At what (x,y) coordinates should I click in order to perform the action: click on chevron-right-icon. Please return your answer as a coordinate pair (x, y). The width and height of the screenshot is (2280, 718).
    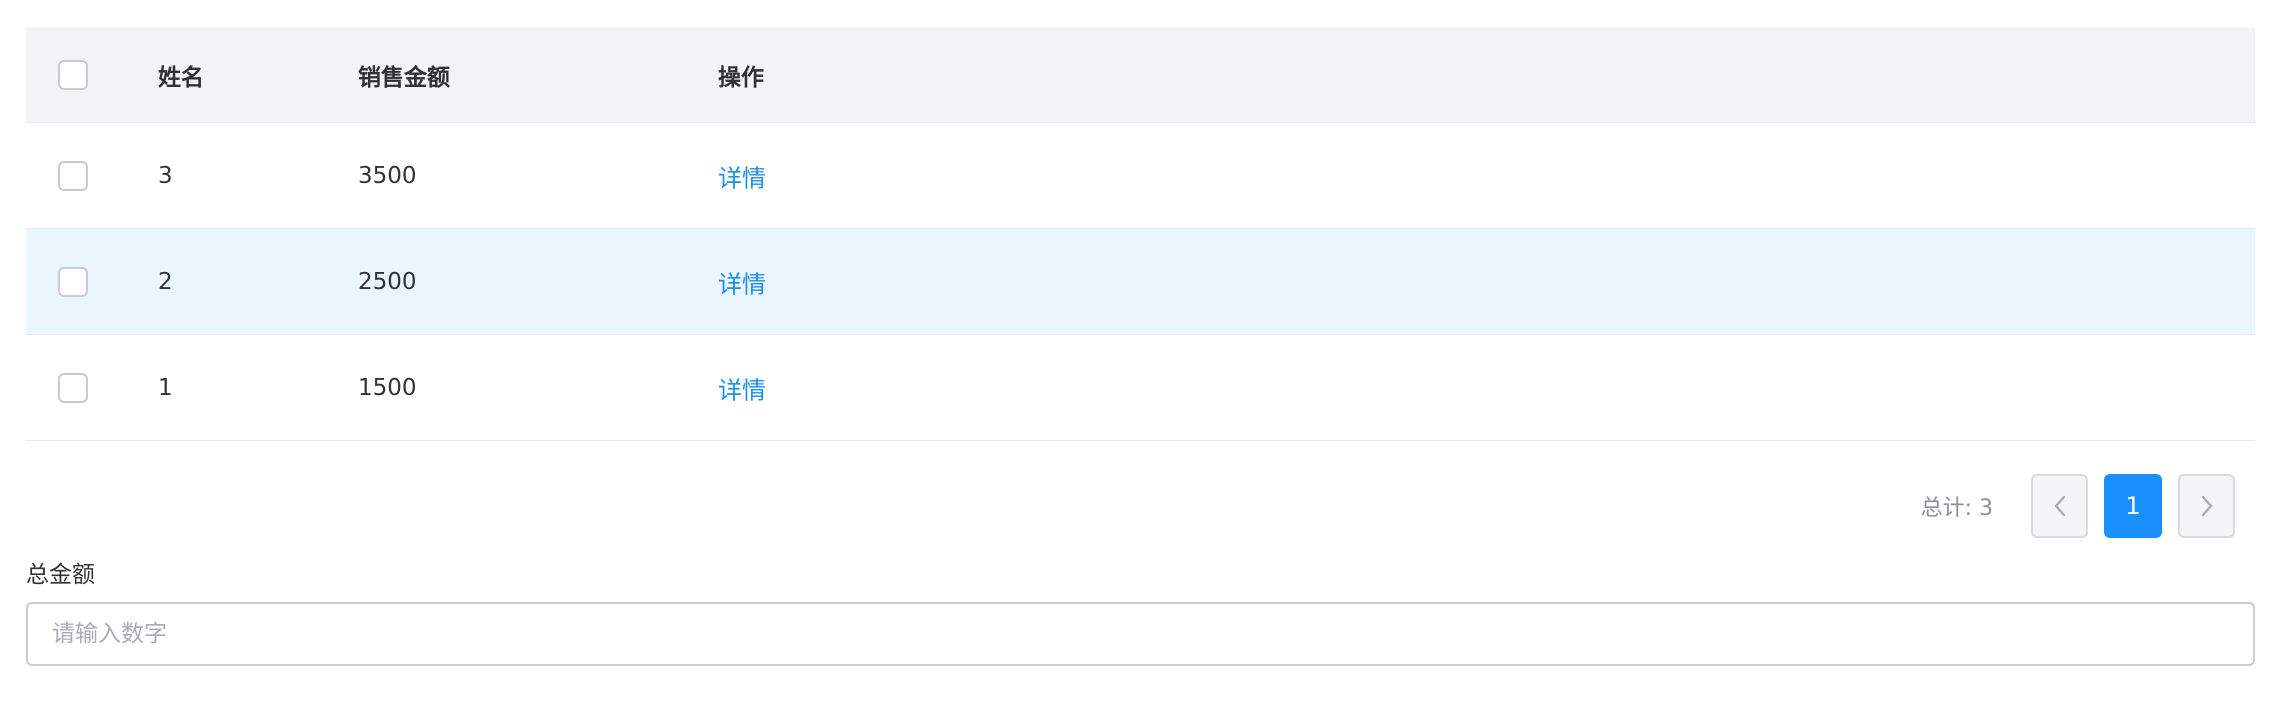
    Looking at the image, I should click on (2206, 506).